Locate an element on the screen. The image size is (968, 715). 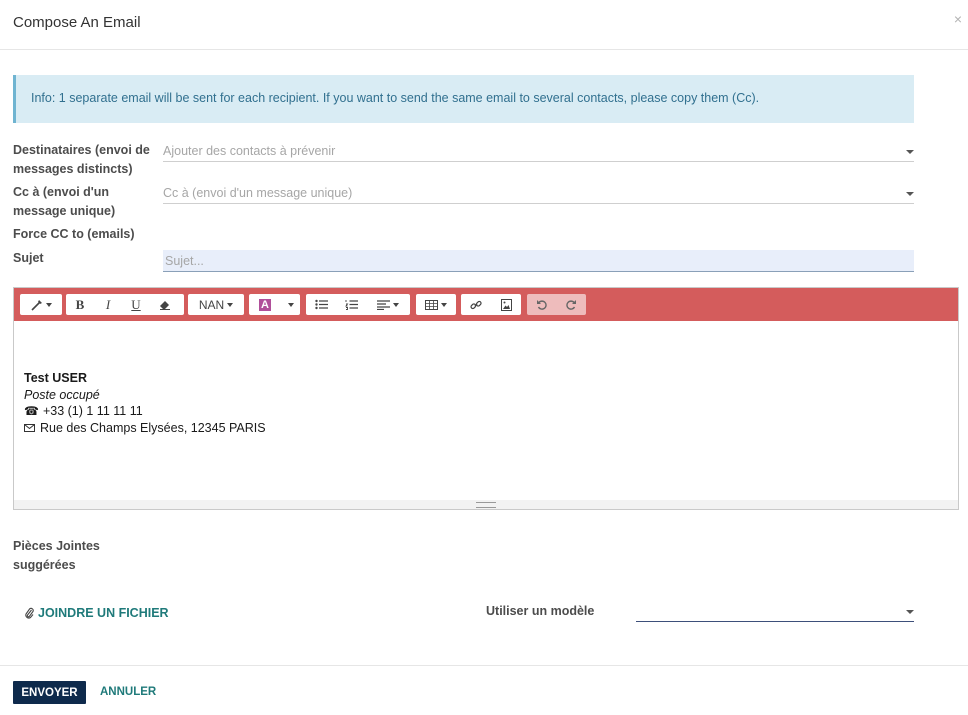
cc-placeholder: Cc à (envoi d'un message unique) is located at coordinates (258, 193).